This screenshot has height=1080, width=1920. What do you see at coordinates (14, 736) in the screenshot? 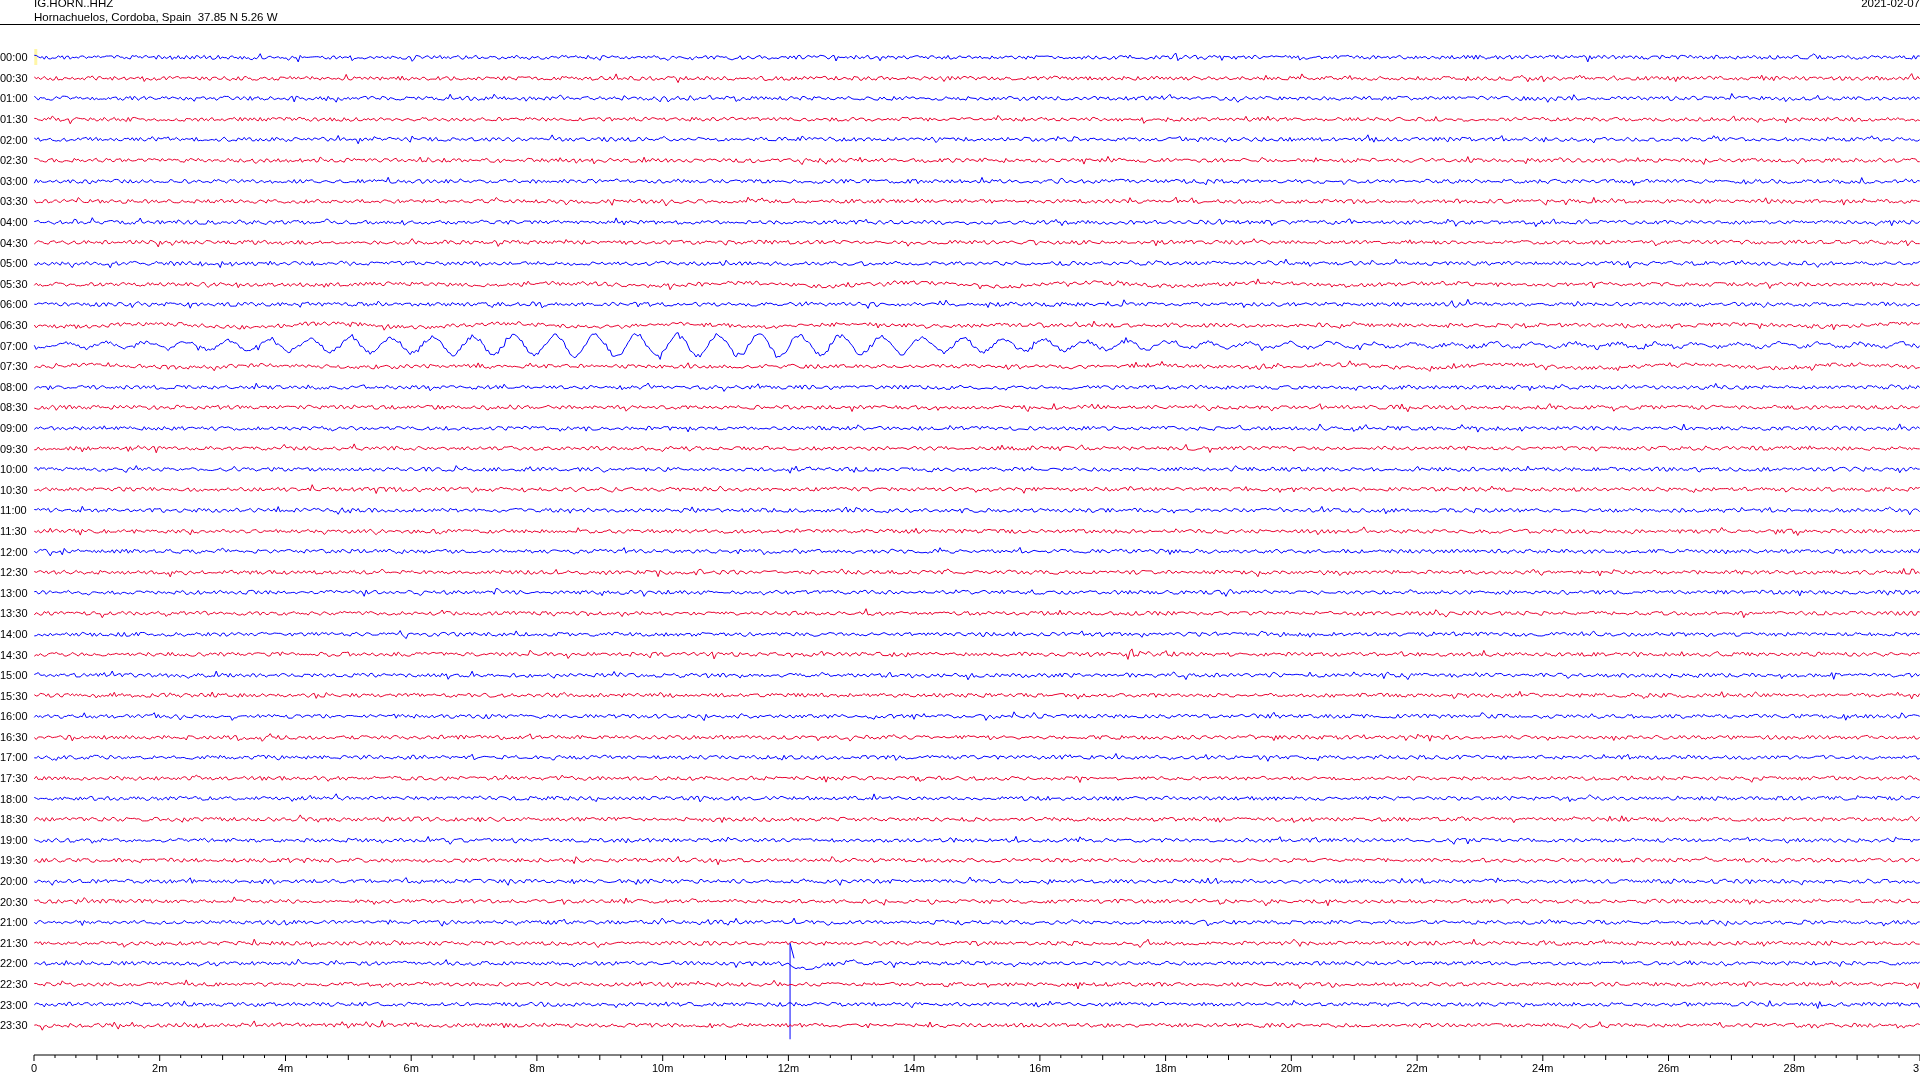
I see `row-time-label: 16:30` at bounding box center [14, 736].